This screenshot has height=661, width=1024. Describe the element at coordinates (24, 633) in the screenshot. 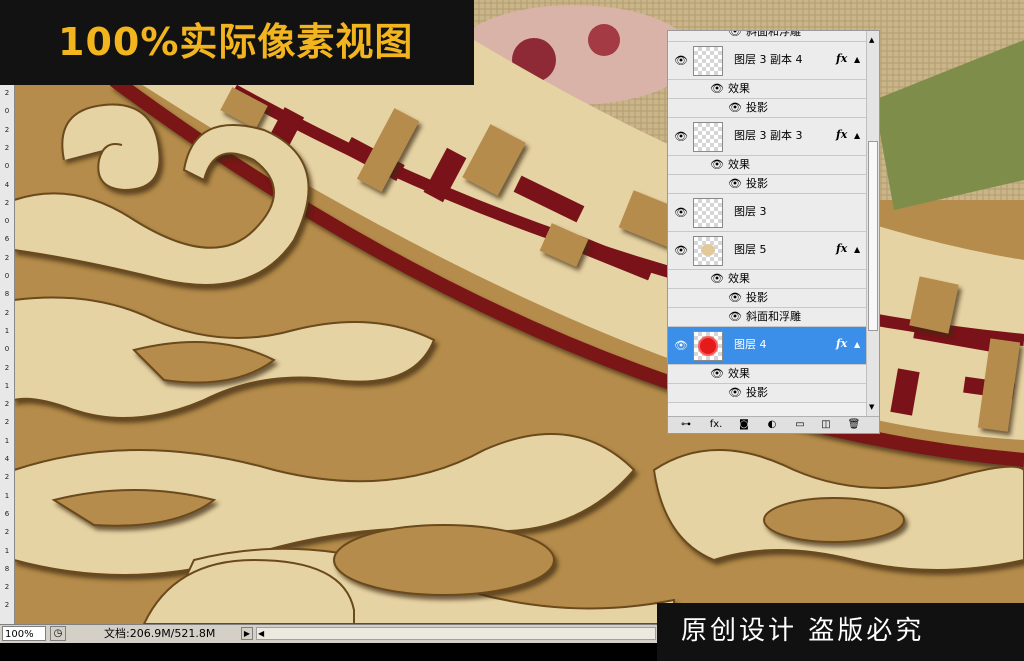

I see `zoom-level-field: 100%` at that location.